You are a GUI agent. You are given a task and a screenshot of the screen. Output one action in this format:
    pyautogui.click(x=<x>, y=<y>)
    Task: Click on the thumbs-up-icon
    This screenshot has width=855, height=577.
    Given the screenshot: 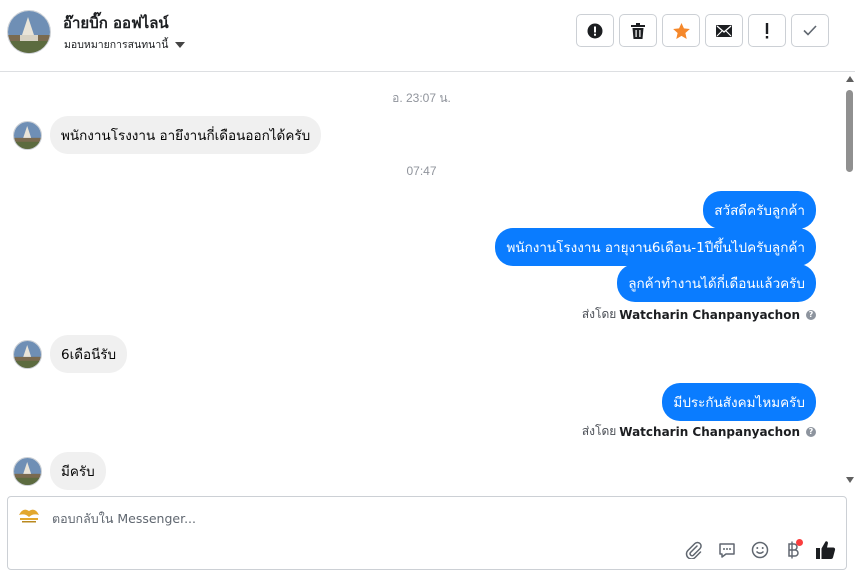 What is the action you would take?
    pyautogui.click(x=825, y=550)
    